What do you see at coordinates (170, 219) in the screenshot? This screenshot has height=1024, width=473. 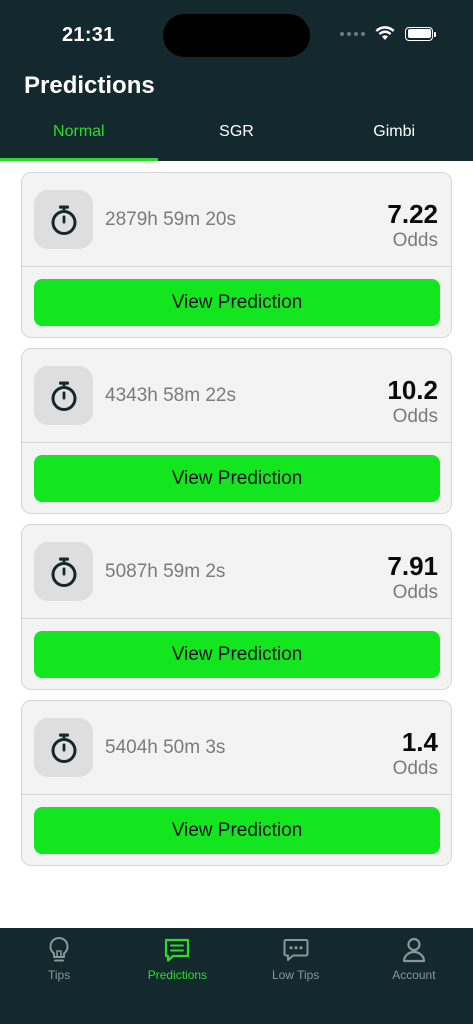 I see `countdown-text: 2879h 59m 20s` at bounding box center [170, 219].